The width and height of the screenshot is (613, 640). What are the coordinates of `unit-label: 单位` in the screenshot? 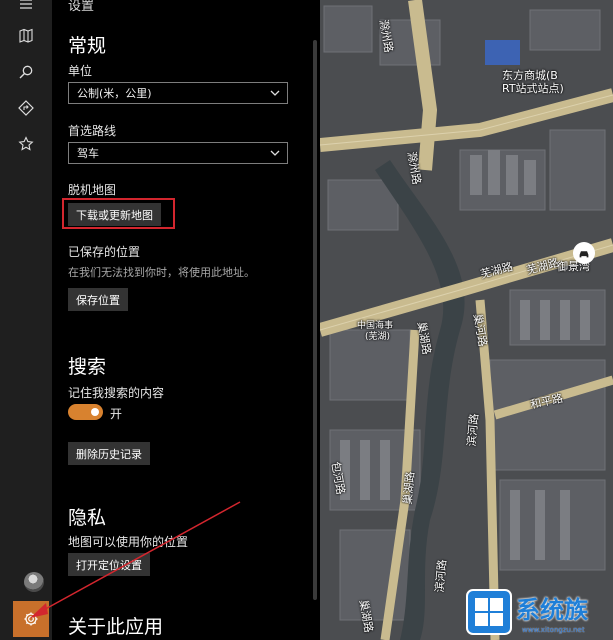 It's located at (80, 71).